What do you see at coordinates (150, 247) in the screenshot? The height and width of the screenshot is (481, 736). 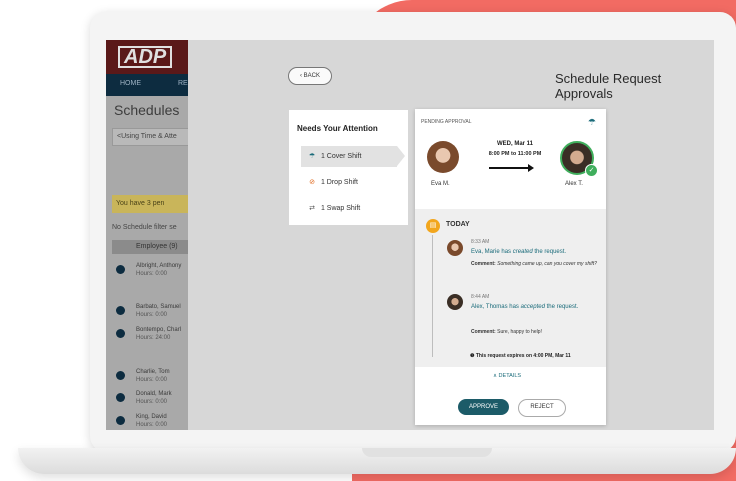 I see `employee-table-header: Employee (9)` at bounding box center [150, 247].